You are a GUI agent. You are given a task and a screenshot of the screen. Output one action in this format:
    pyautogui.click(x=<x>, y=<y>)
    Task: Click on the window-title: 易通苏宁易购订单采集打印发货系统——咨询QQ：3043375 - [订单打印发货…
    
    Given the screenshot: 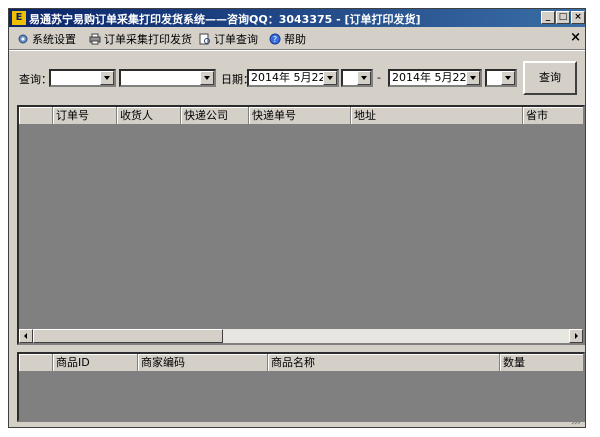 What is the action you would take?
    pyautogui.click(x=225, y=19)
    